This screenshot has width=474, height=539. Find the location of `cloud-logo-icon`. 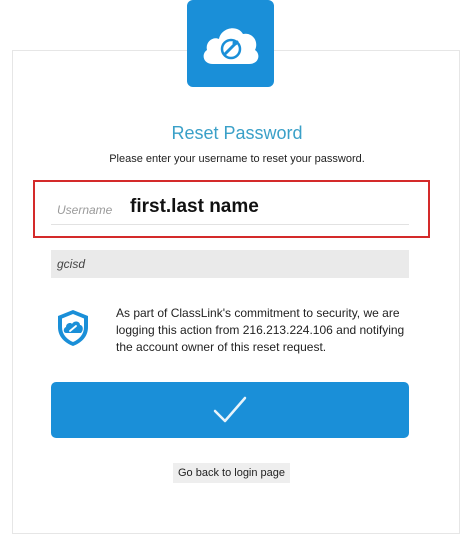

cloud-logo-icon is located at coordinates (230, 45).